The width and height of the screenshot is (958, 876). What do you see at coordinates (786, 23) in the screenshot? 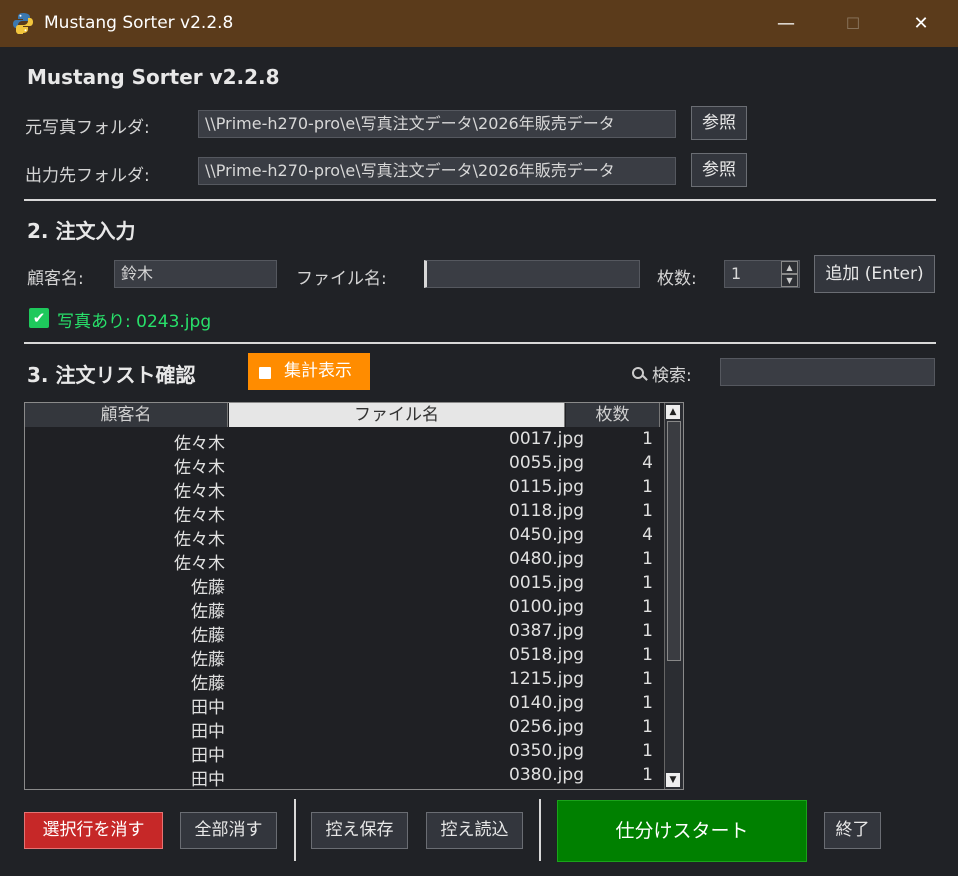
I see `minimize-button: —` at bounding box center [786, 23].